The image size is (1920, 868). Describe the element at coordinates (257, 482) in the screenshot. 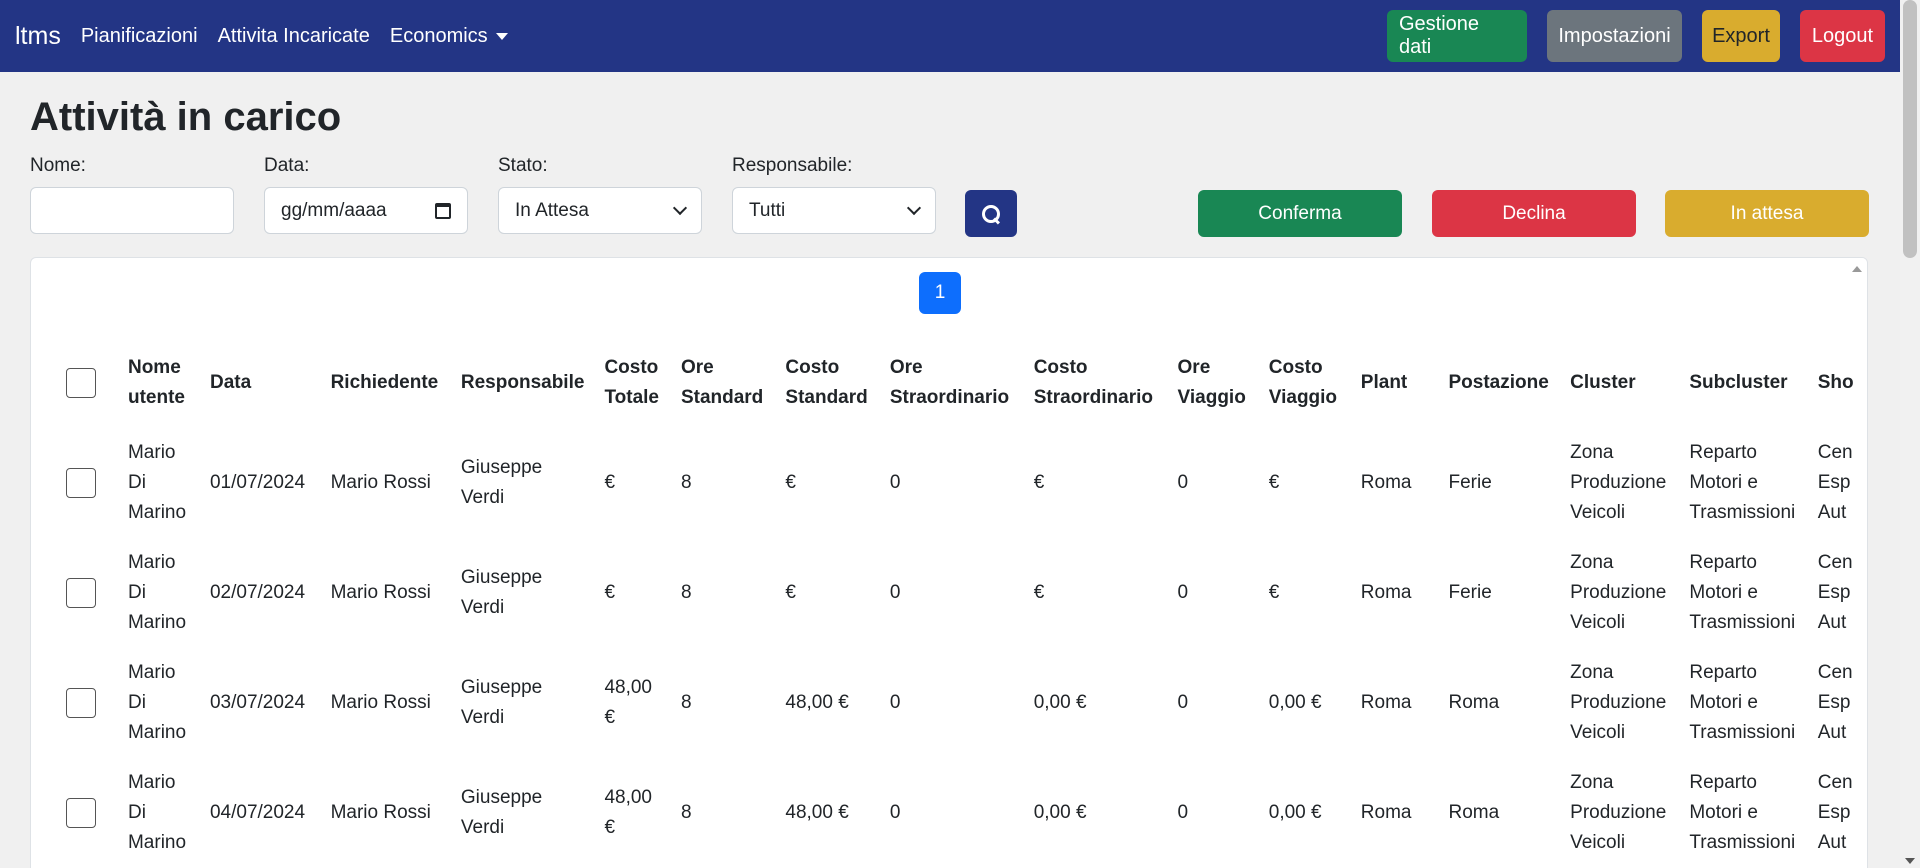

I see `cell-data: 01/07/2024` at that location.